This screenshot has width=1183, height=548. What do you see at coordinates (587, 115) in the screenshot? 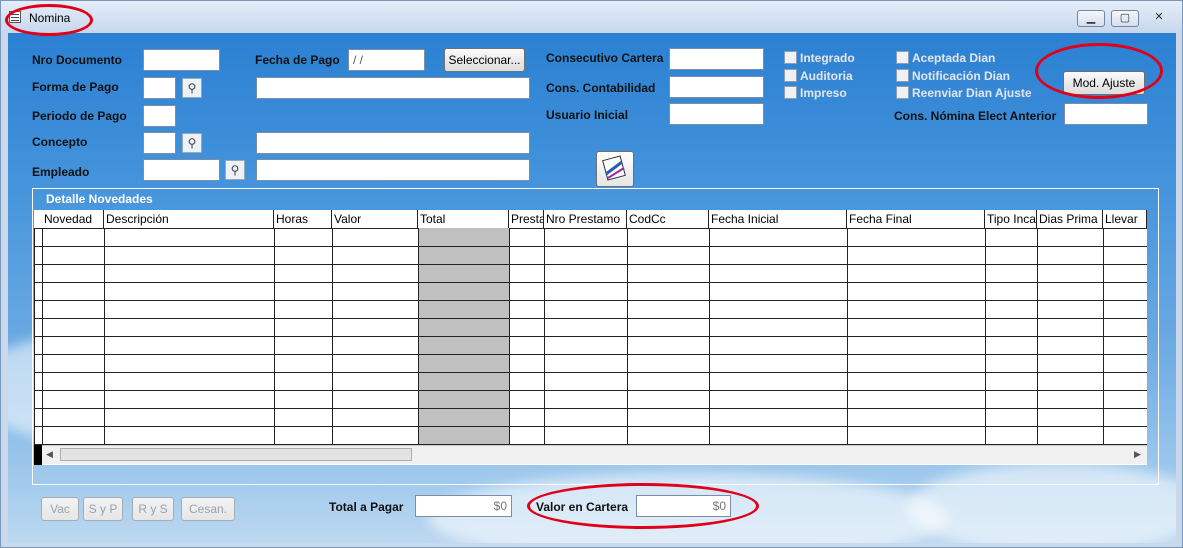
I see `usuario-inicial-label: Usuario Inicial` at bounding box center [587, 115].